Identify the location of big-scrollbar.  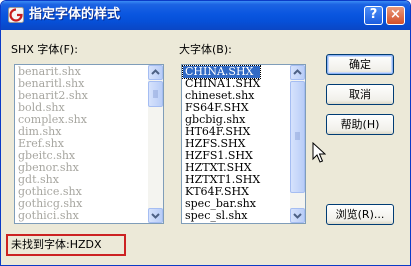
(297, 144).